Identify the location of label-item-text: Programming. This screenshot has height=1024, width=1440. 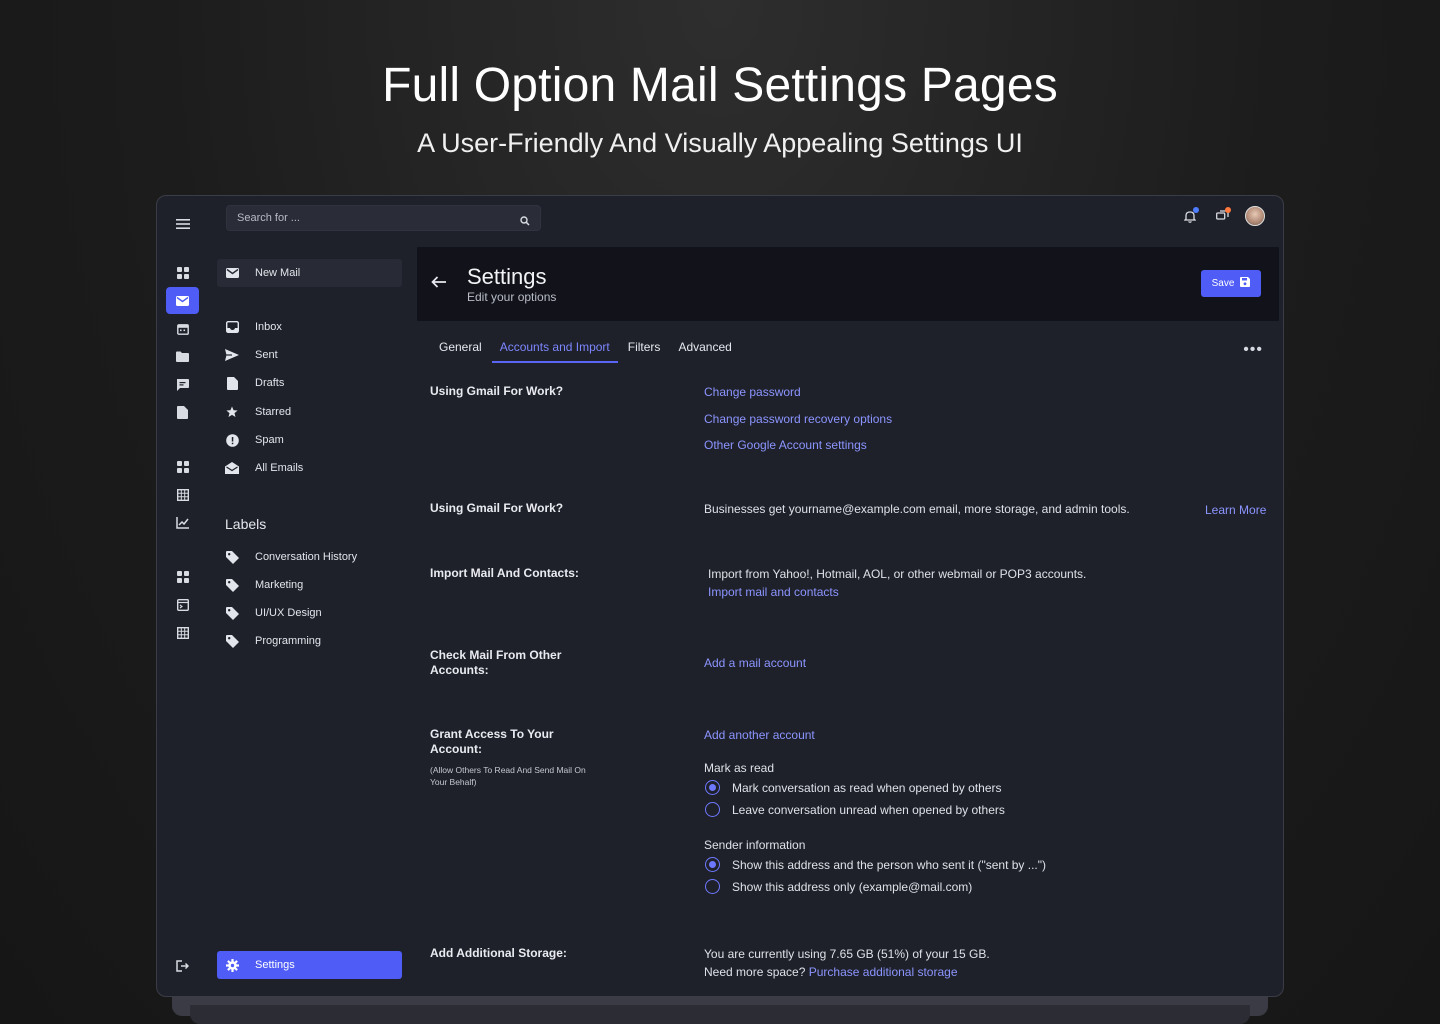
(288, 641).